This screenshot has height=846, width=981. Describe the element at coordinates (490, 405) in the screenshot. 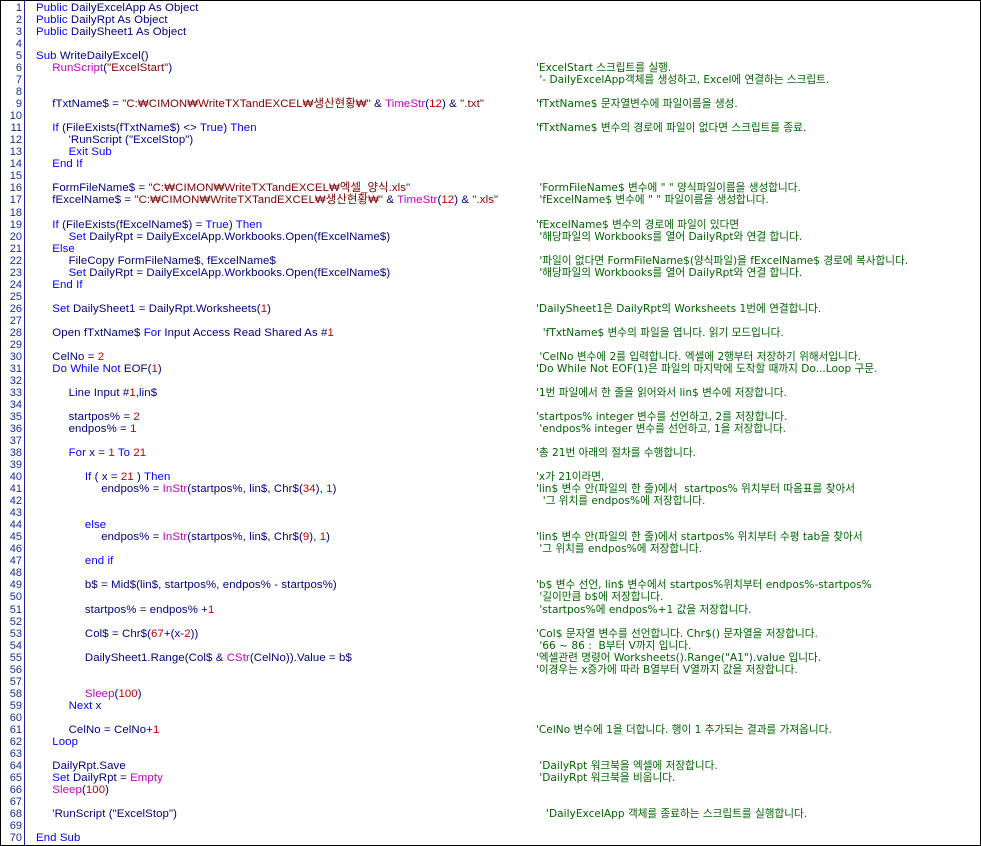

I see `code-line: 34` at that location.